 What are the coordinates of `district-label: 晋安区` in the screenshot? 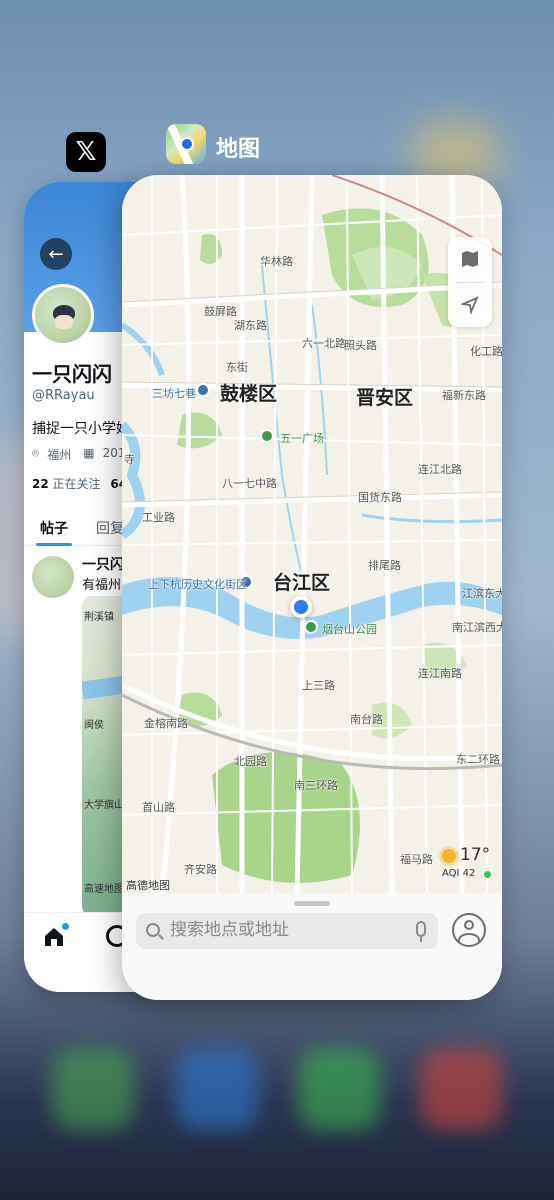 It's located at (385, 398).